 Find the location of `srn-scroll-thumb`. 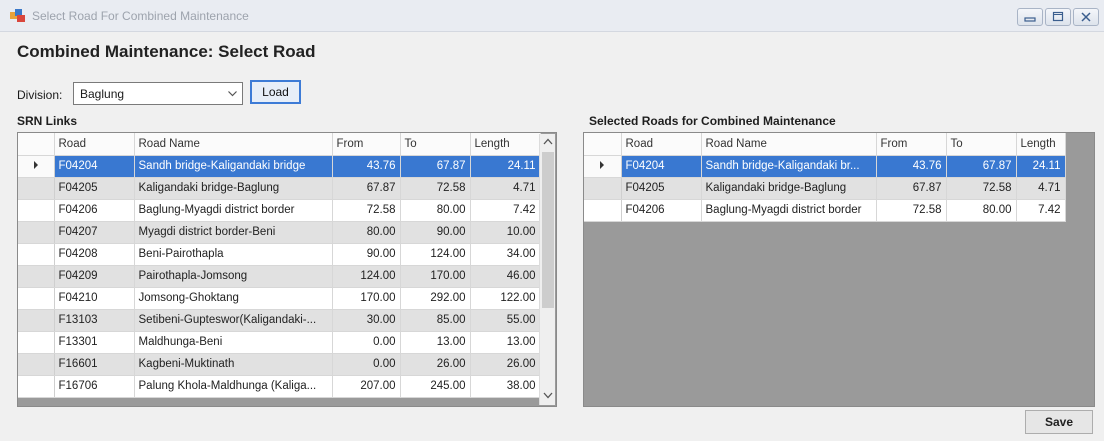

srn-scroll-thumb is located at coordinates (548, 230).